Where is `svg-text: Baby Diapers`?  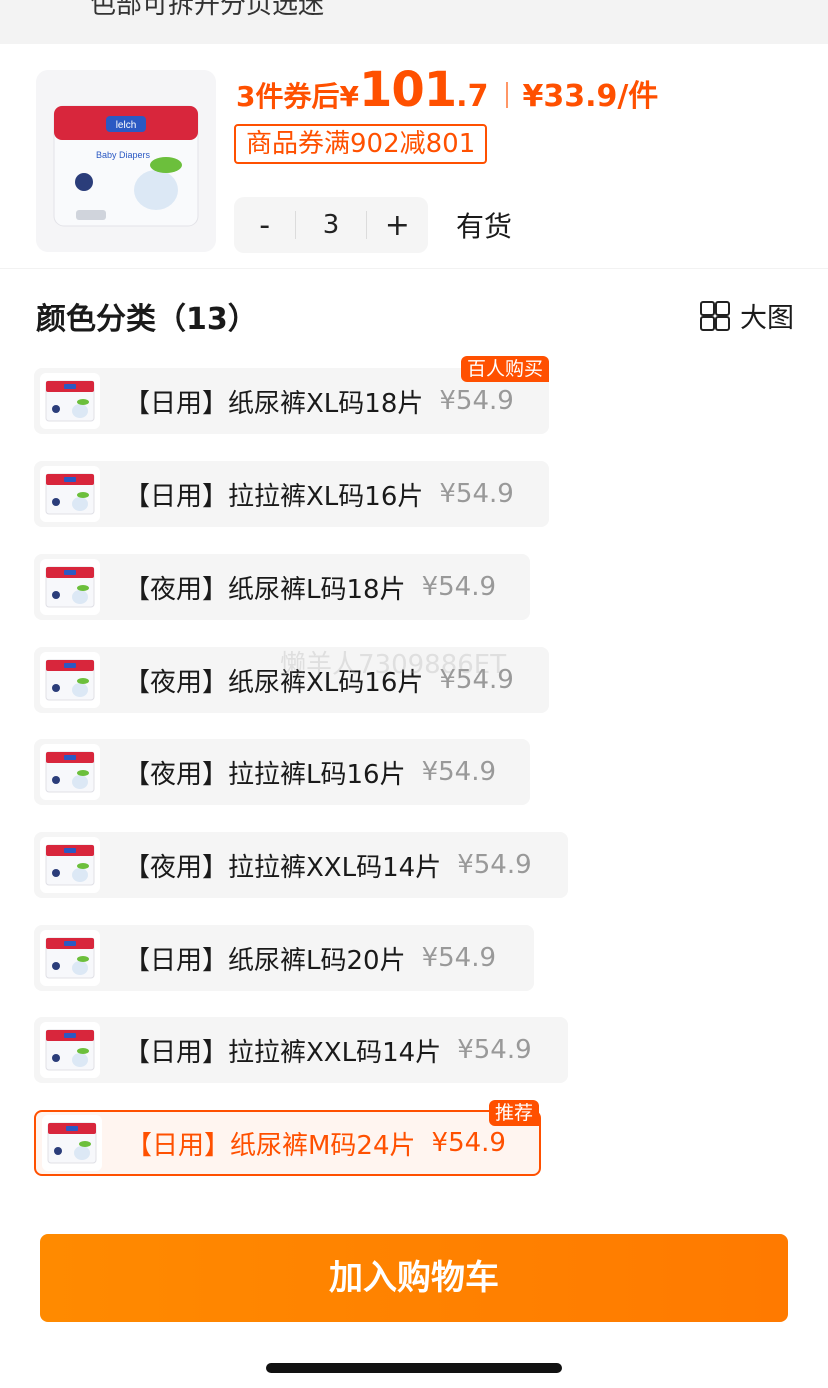
svg-text: Baby Diapers is located at coordinates (123, 155).